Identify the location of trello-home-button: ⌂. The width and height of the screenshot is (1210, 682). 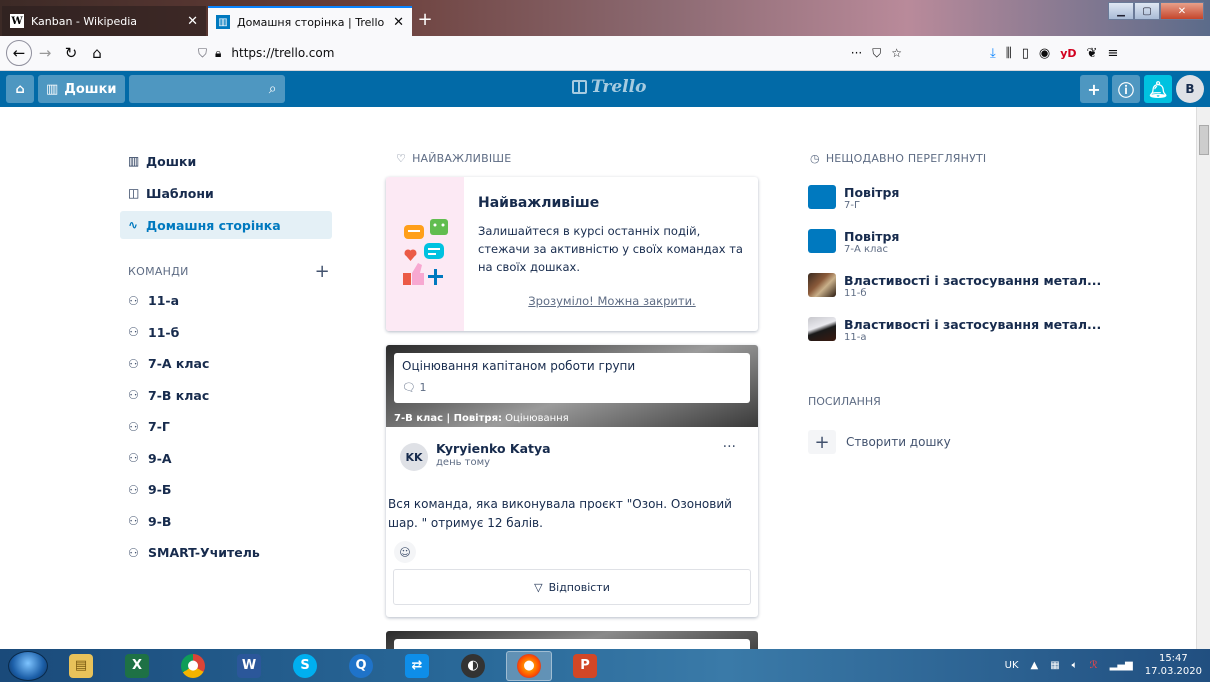
(20, 89).